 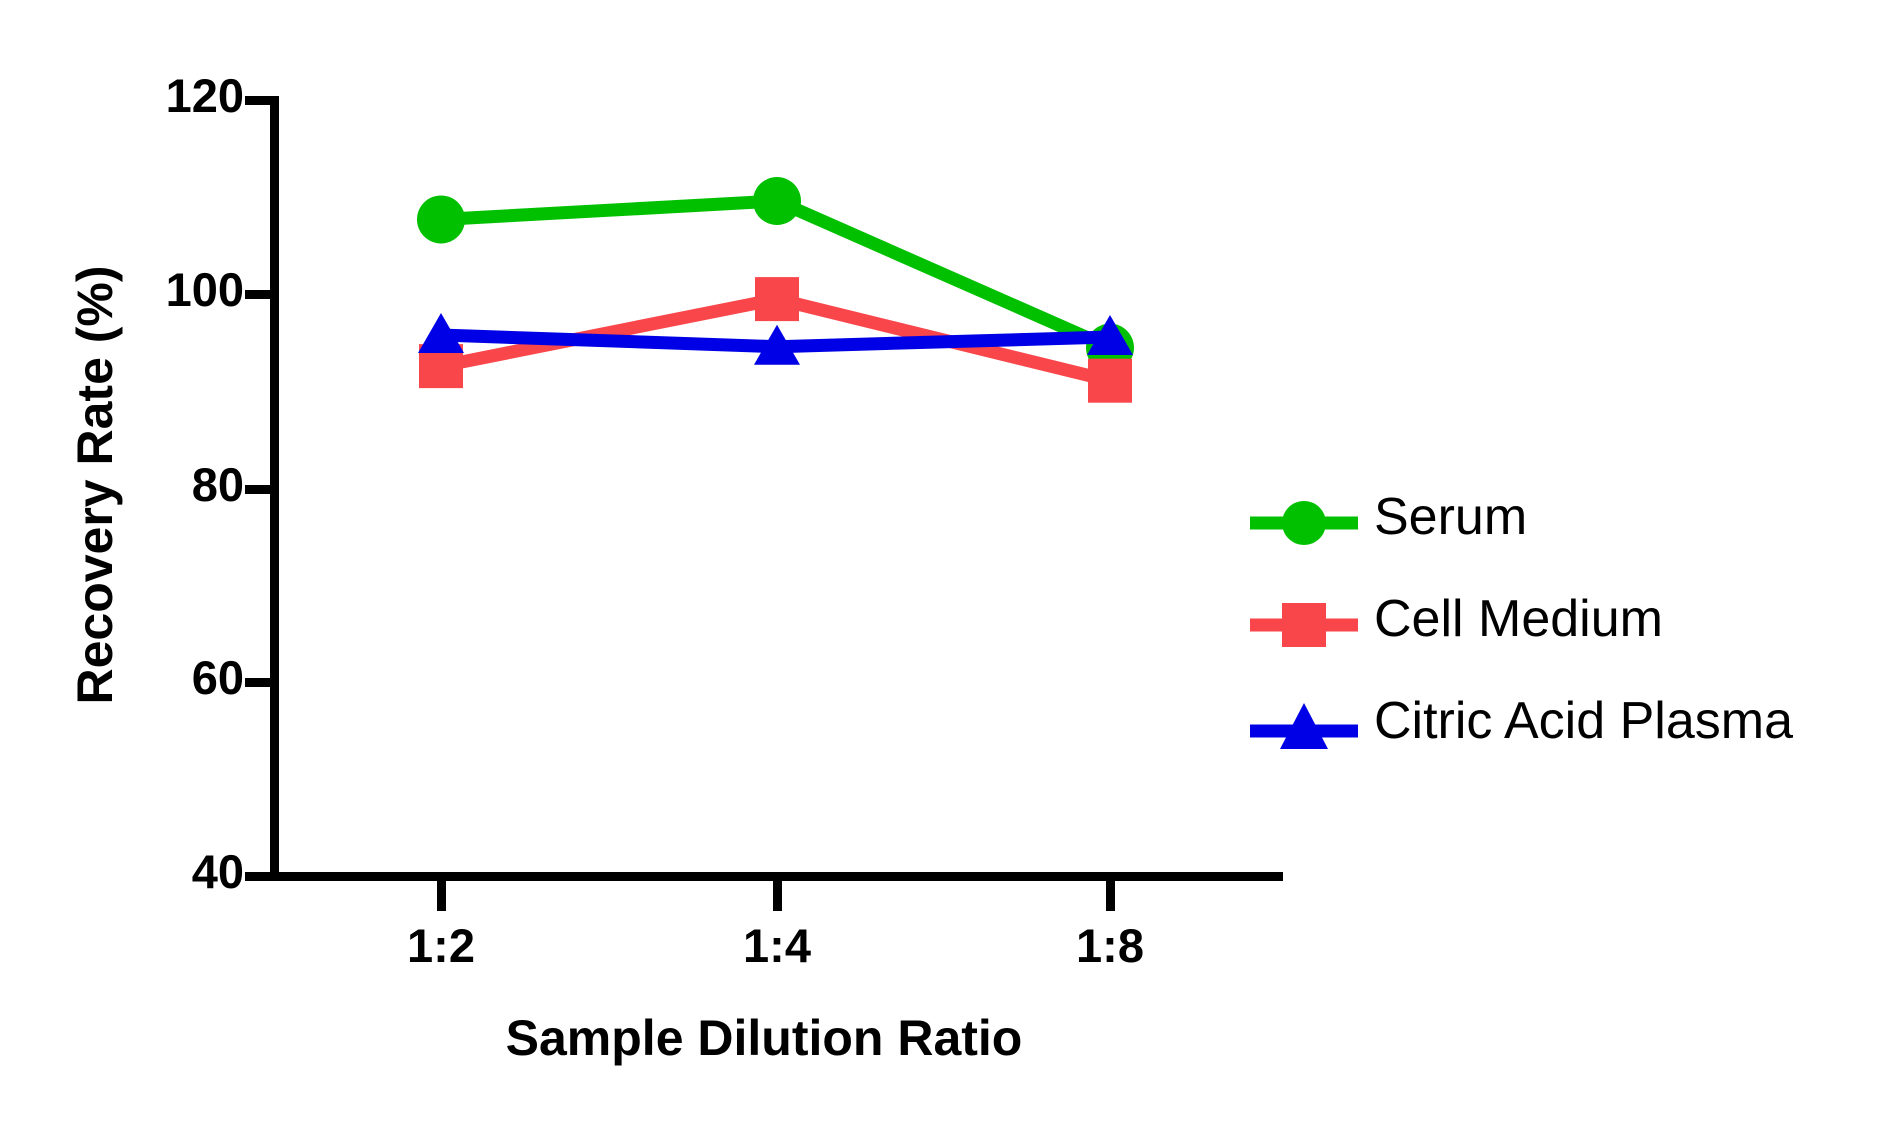 What do you see at coordinates (1518, 619) in the screenshot?
I see `legend-label-cell-medium: Cell Medium` at bounding box center [1518, 619].